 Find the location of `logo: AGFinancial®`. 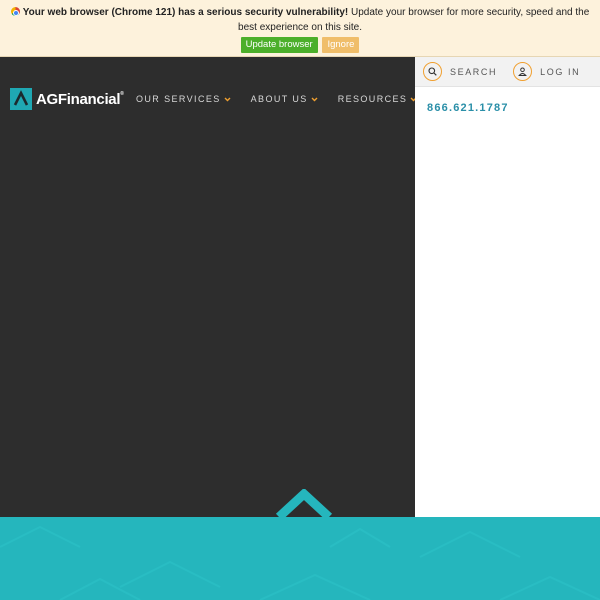

logo: AGFinancial® is located at coordinates (67, 99).